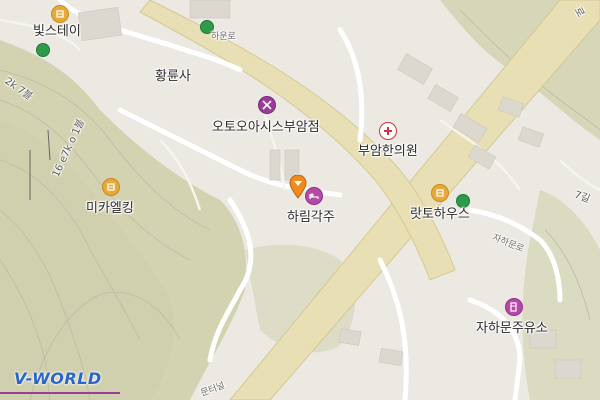 This screenshot has width=600, height=400. I want to click on hospital-icon, so click(388, 131).